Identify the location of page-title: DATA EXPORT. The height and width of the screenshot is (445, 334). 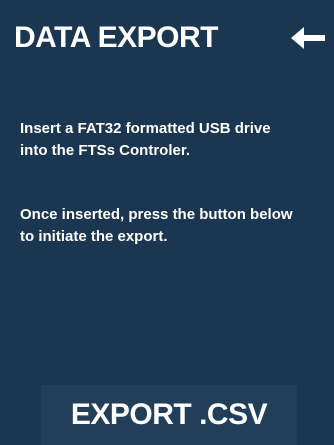
(116, 37).